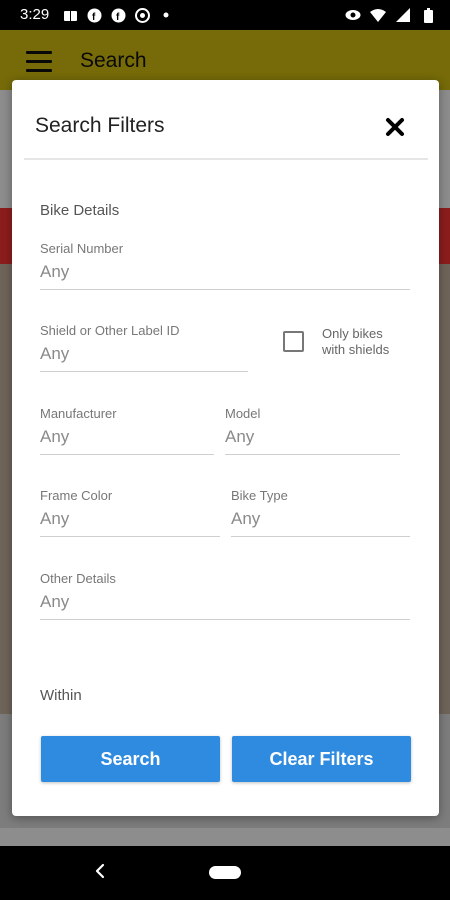 The image size is (450, 900). I want to click on only-shields-checkbox, so click(293, 341).